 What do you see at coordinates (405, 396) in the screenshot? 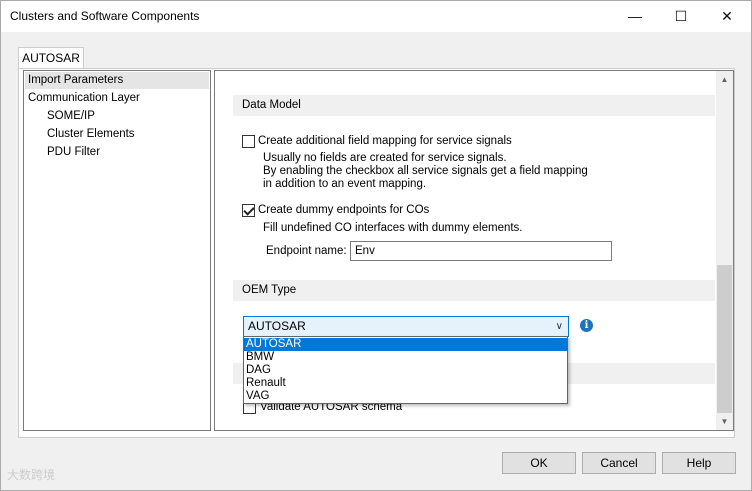
I see `dropdown-option-vag: VAG` at bounding box center [405, 396].